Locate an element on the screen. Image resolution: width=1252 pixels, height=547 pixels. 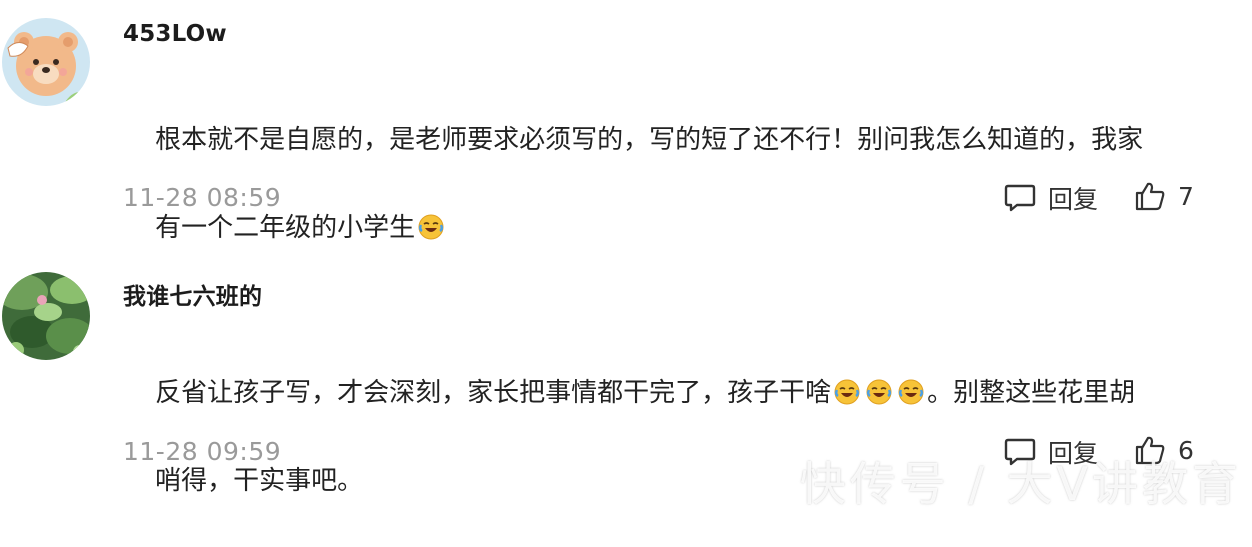
comment-text-line: 。别整这些花里胡 is located at coordinates (1031, 393).